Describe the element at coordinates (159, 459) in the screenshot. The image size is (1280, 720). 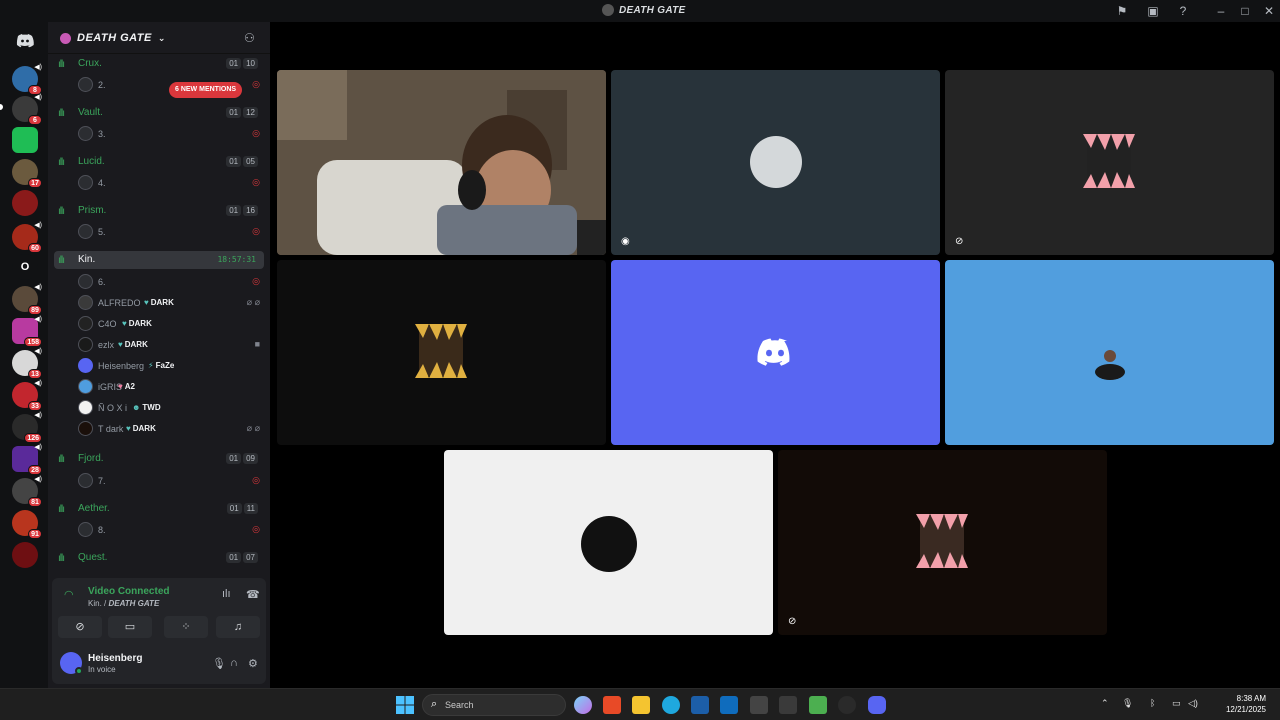
I see `voice-channel-fjord: ıllı Fjord. 01 09` at that location.